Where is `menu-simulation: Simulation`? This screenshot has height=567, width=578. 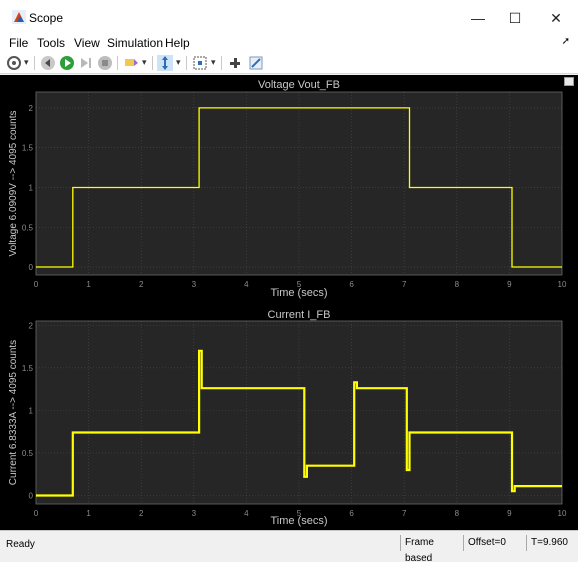
menu-simulation: Simulation is located at coordinates (135, 43).